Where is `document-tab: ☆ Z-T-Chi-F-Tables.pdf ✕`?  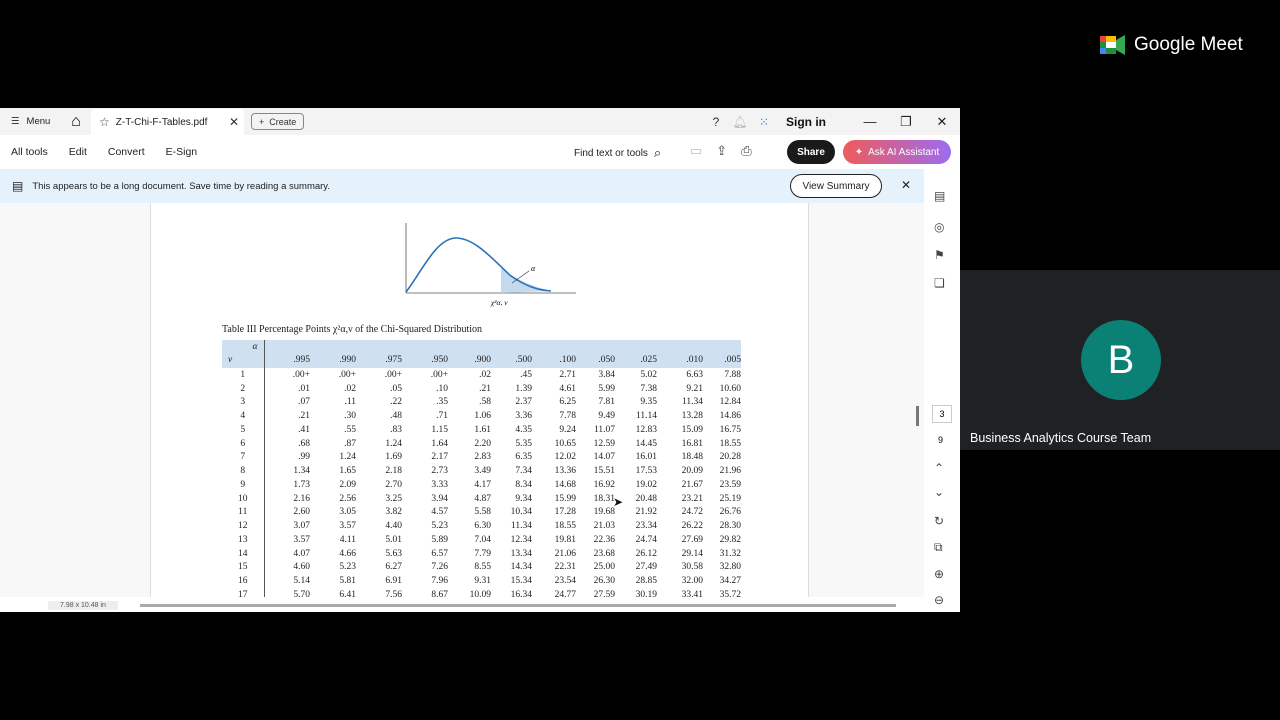
document-tab: ☆ Z-T-Chi-F-Tables.pdf ✕ is located at coordinates (167, 122).